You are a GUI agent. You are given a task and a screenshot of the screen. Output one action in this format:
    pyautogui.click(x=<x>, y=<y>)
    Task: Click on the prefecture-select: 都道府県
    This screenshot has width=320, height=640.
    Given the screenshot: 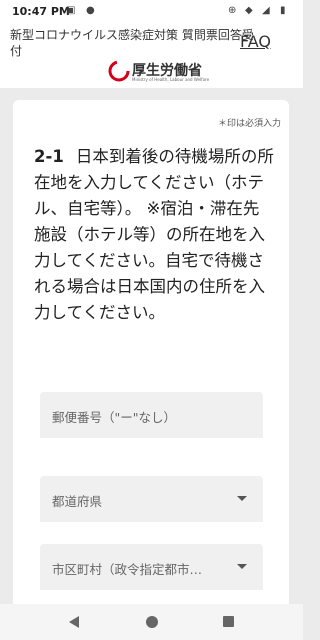 What is the action you would take?
    pyautogui.click(x=151, y=499)
    